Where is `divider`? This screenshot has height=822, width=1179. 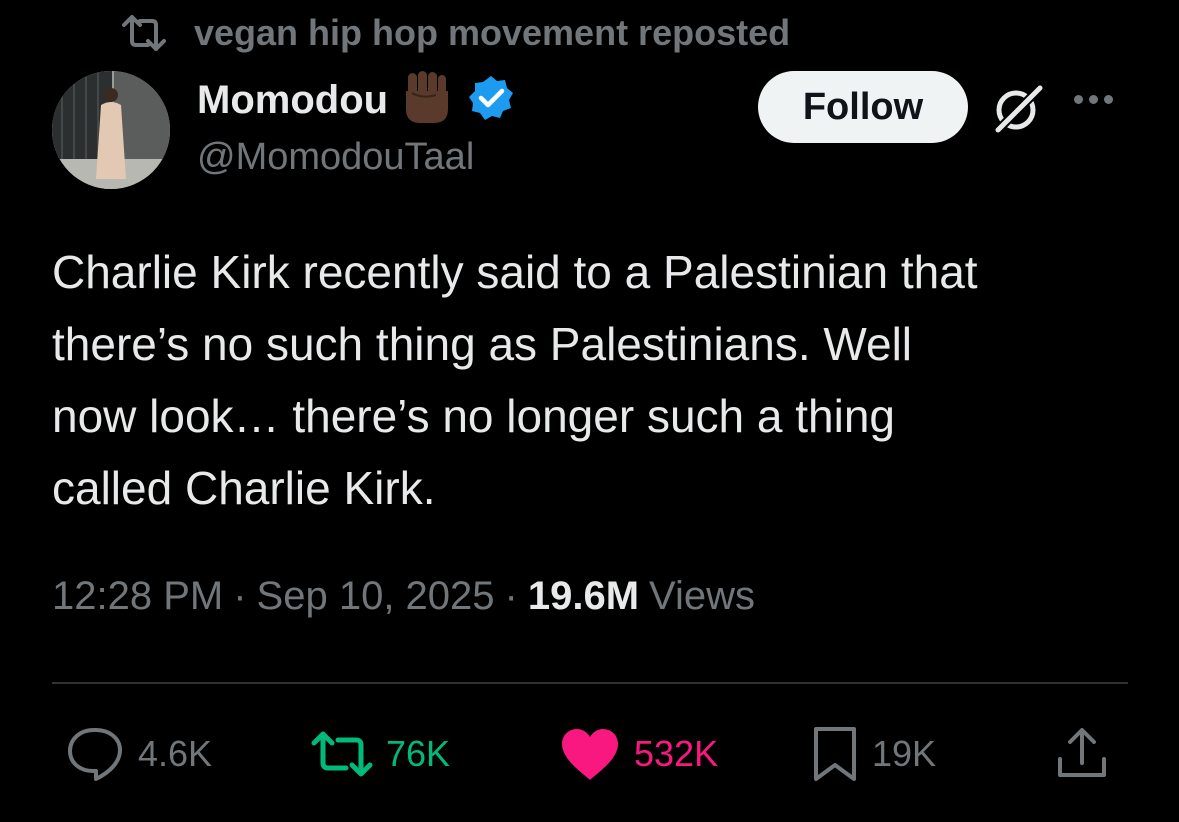
divider is located at coordinates (590, 683).